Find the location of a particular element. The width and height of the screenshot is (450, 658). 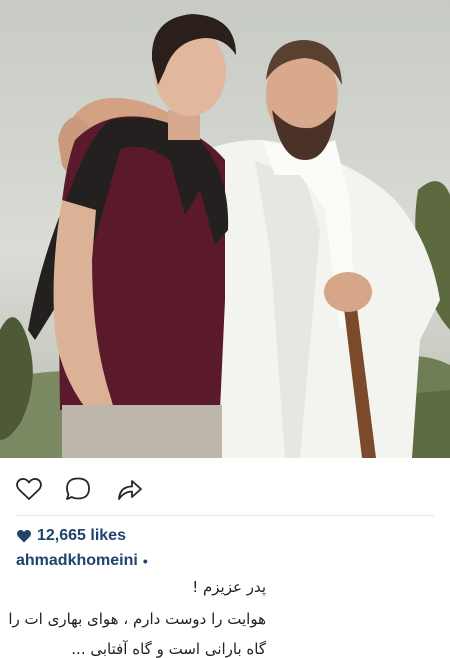

caption-line-2: هوایت را دوست دارم ، هوای بهاری ات را is located at coordinates (137, 619).